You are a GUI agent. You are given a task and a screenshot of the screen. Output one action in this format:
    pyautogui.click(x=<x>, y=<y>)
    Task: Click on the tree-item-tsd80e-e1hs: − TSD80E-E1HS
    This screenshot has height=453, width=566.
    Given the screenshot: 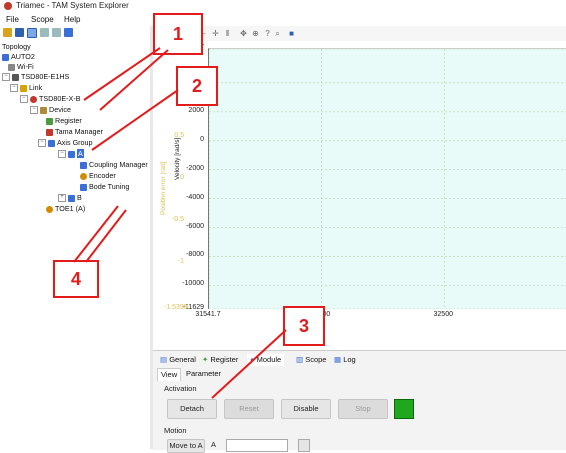 What is the action you would take?
    pyautogui.click(x=35, y=77)
    